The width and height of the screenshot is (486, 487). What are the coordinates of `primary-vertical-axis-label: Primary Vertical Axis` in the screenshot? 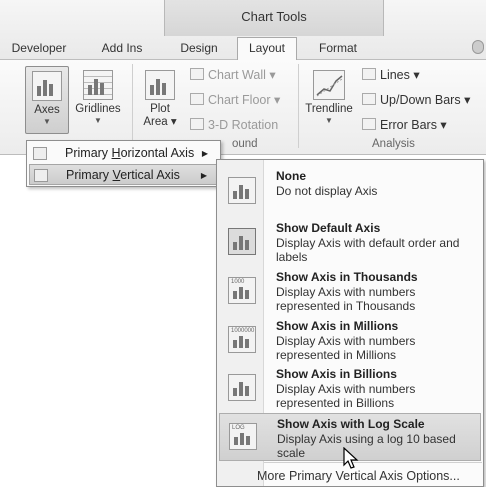 It's located at (123, 175).